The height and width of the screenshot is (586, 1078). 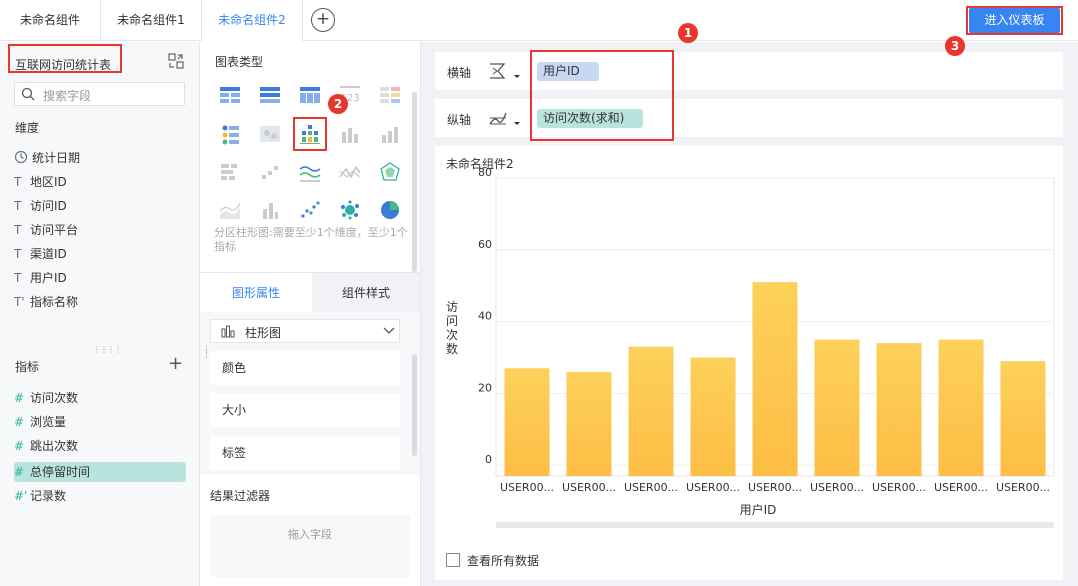 What do you see at coordinates (100, 182) in the screenshot?
I see `dimension-field: T 地区ID` at bounding box center [100, 182].